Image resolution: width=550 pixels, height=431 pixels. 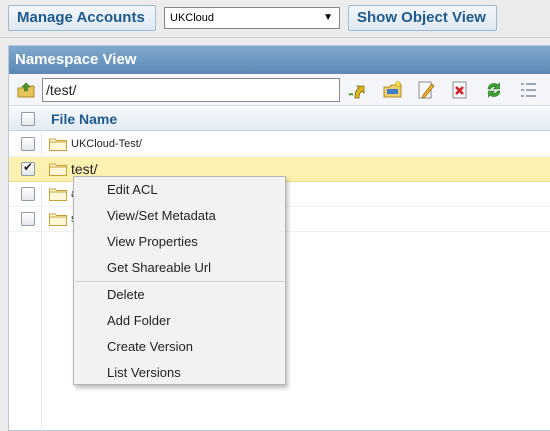 I want to click on column-toggle-icon, so click(x=529, y=90).